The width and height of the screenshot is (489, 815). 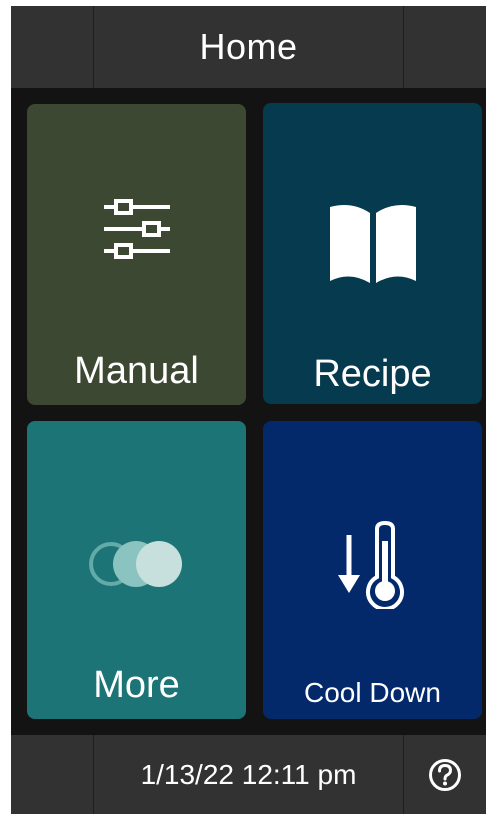 What do you see at coordinates (372, 374) in the screenshot?
I see `recipe-label: Recipe` at bounding box center [372, 374].